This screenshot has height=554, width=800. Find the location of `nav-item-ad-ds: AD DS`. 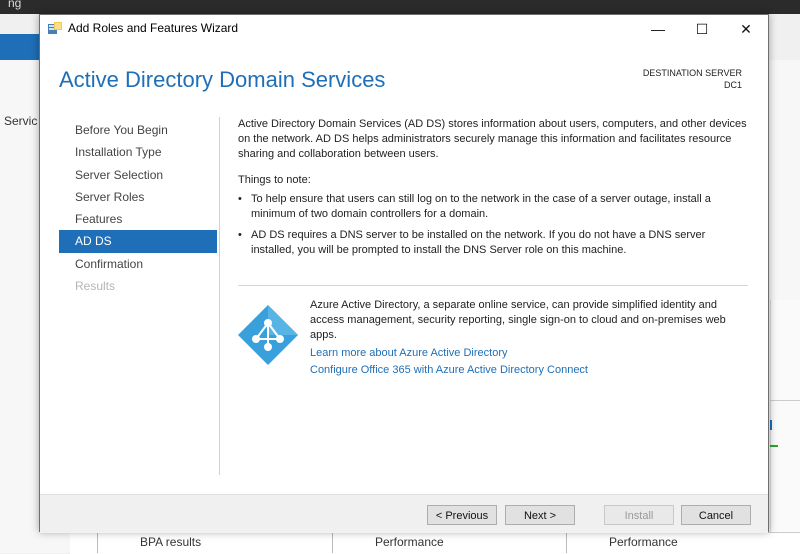

nav-item-ad-ds: AD DS is located at coordinates (138, 241).